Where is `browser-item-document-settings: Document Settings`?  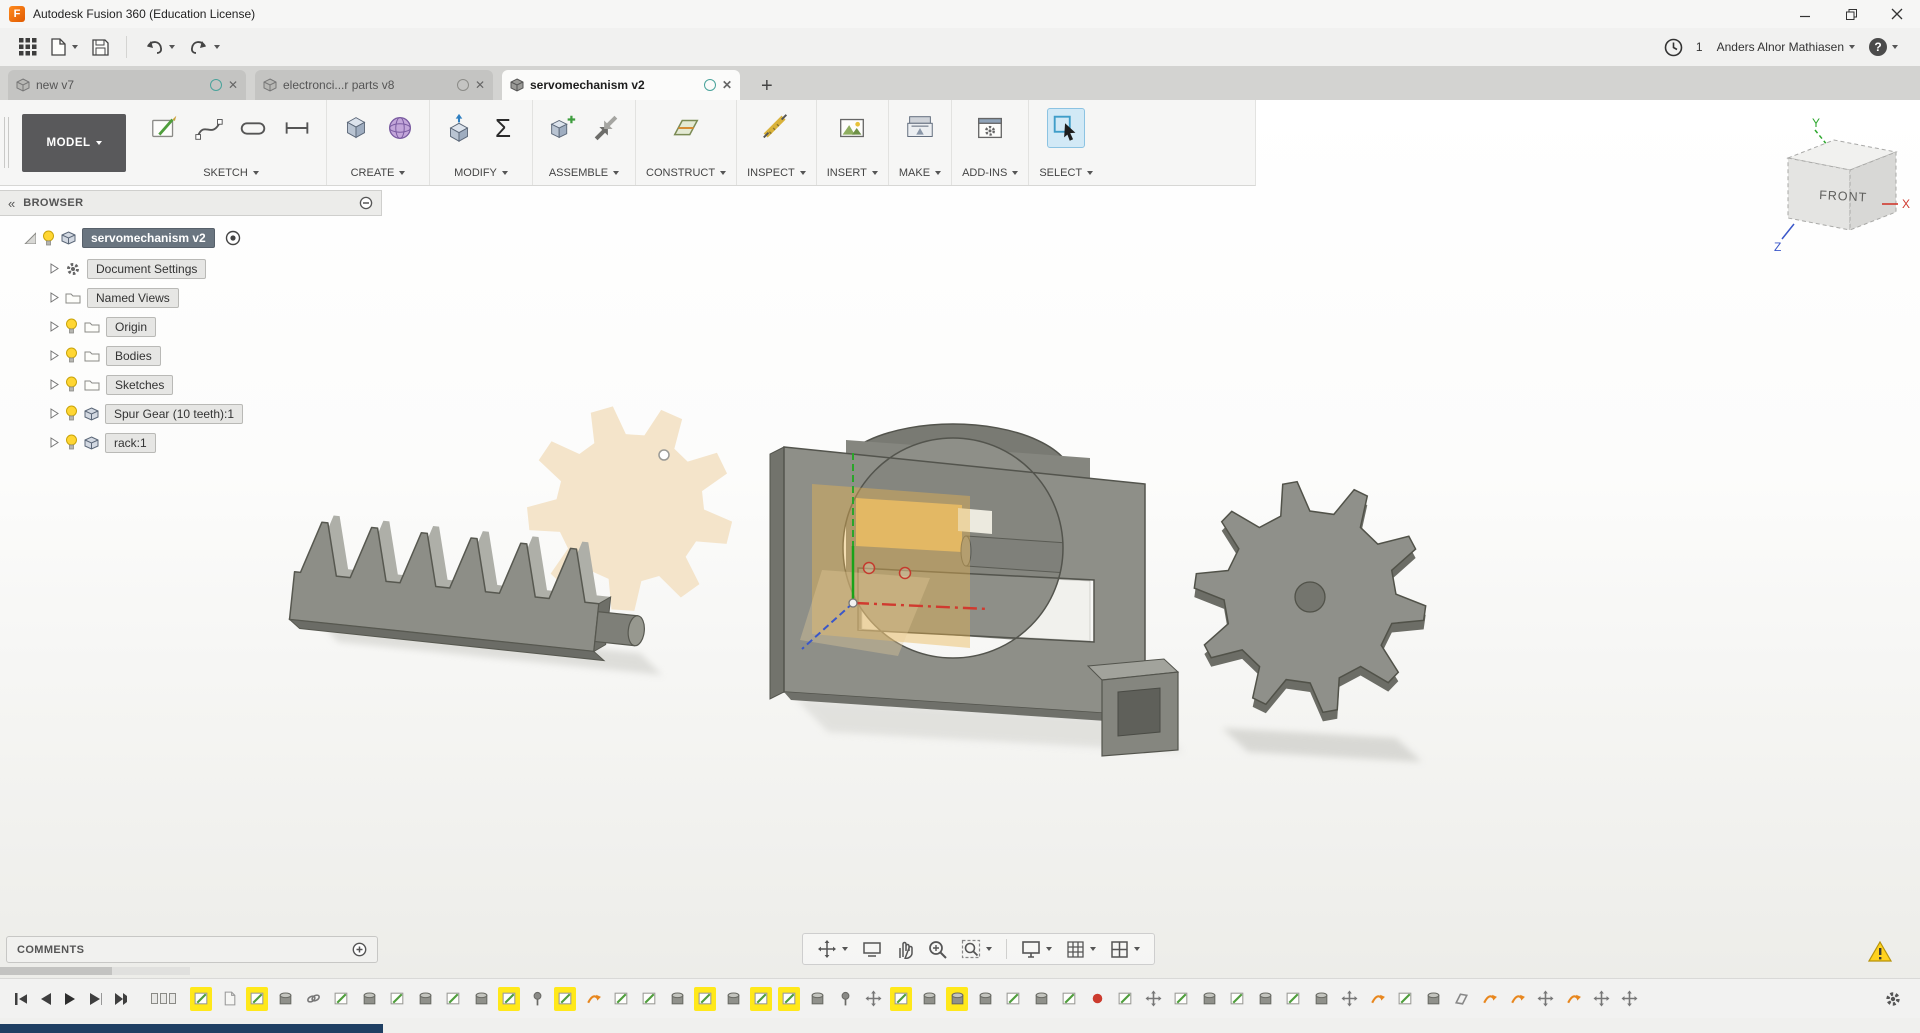
browser-item-document-settings: Document Settings is located at coordinates (191, 268).